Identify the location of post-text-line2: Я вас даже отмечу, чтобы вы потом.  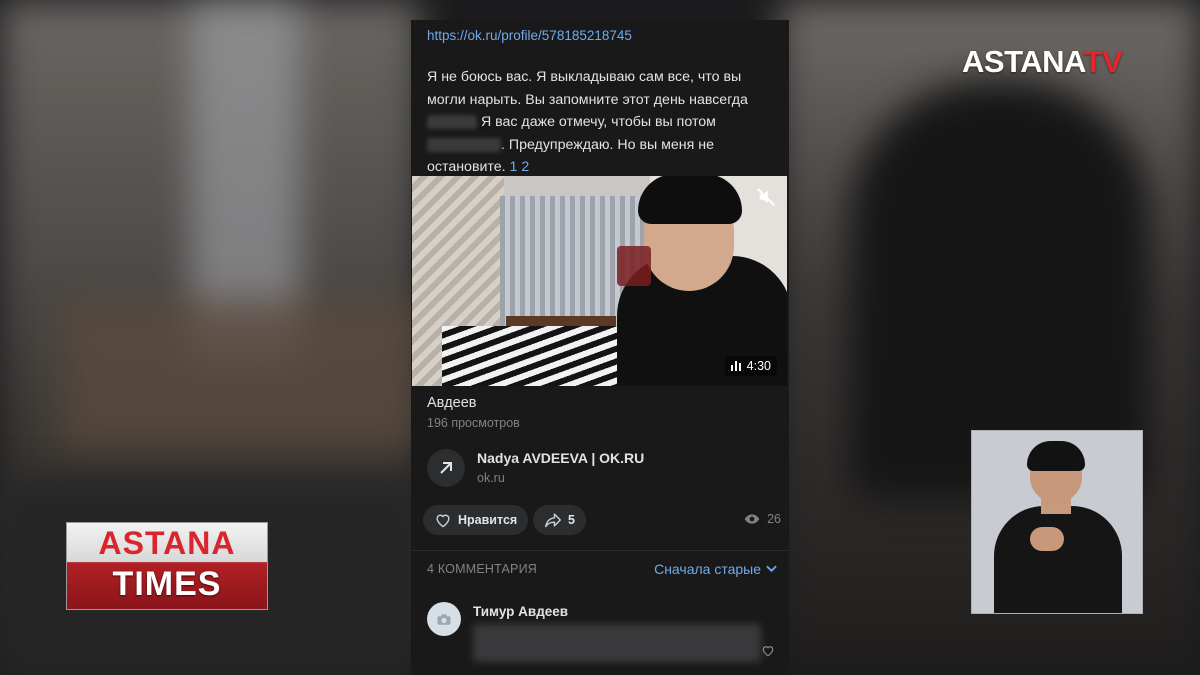
(596, 122).